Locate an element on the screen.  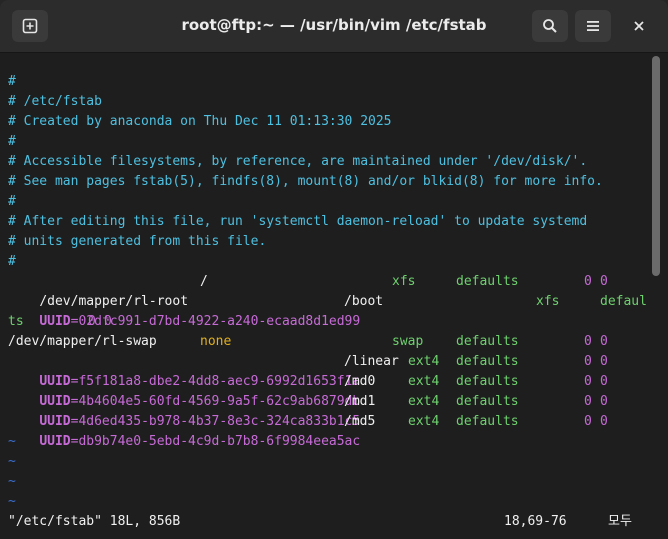
status-scroll-position: 모두 is located at coordinates (620, 521).